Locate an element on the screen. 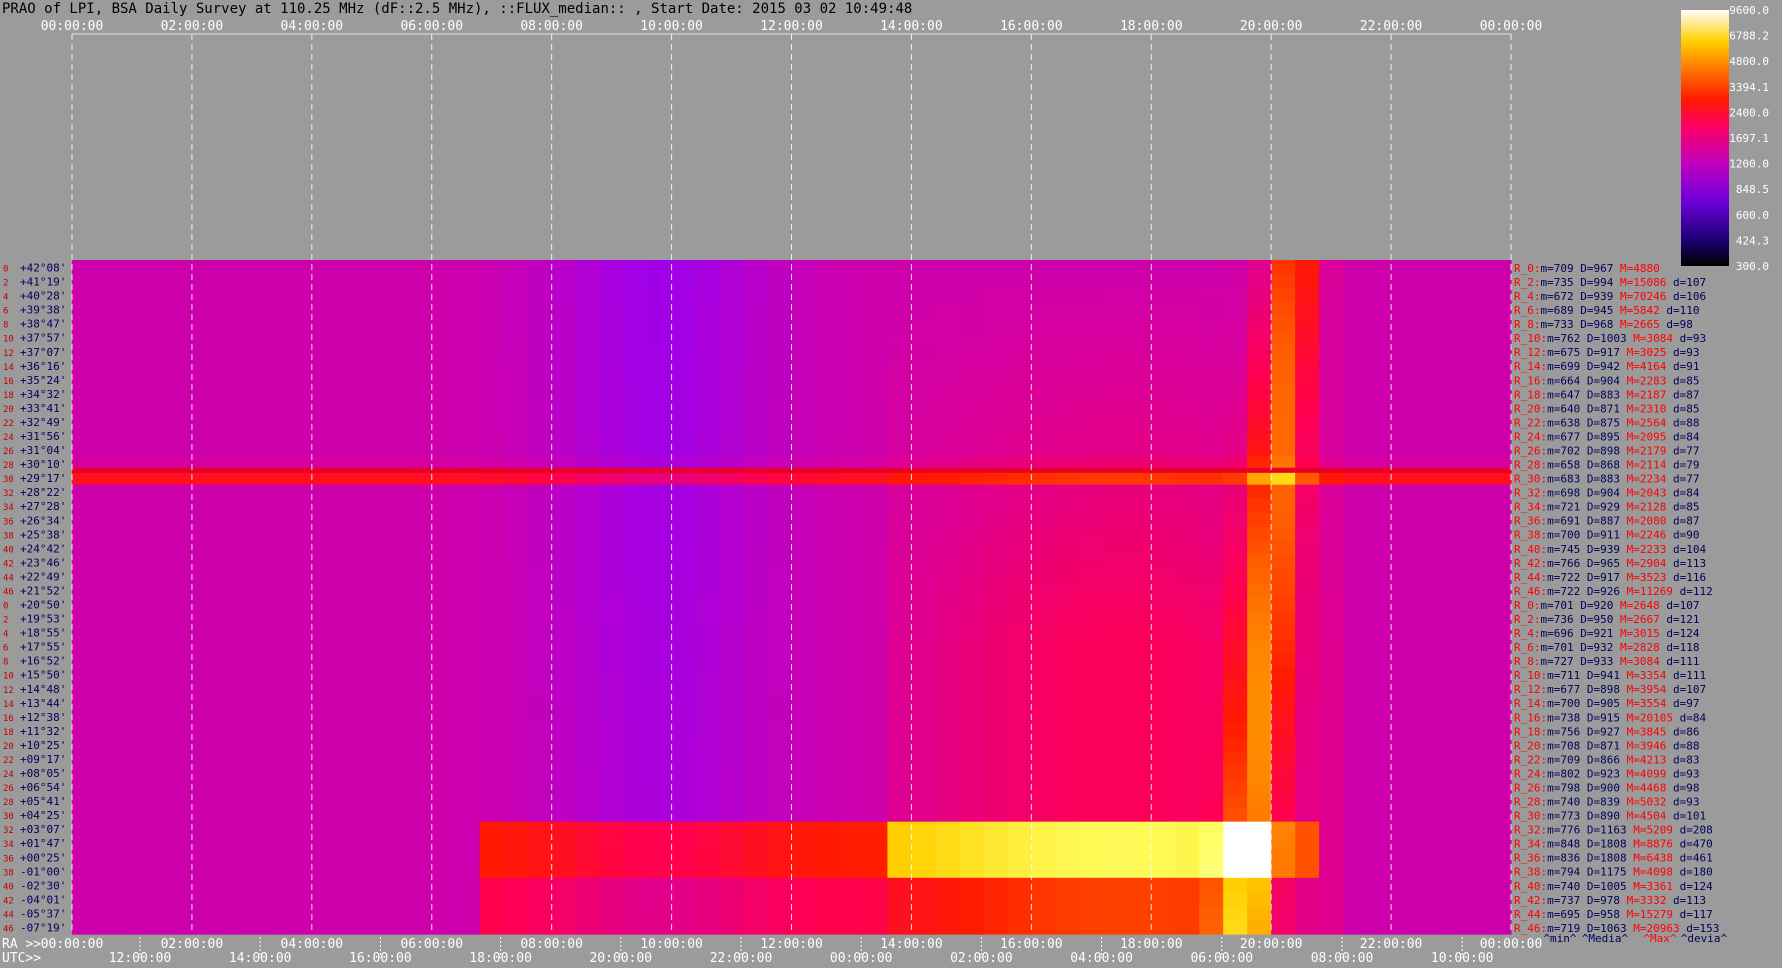 The image size is (1782, 968). stats-row: R_18:m=647 D=883 M=2187 d=87 is located at coordinates (1607, 394).